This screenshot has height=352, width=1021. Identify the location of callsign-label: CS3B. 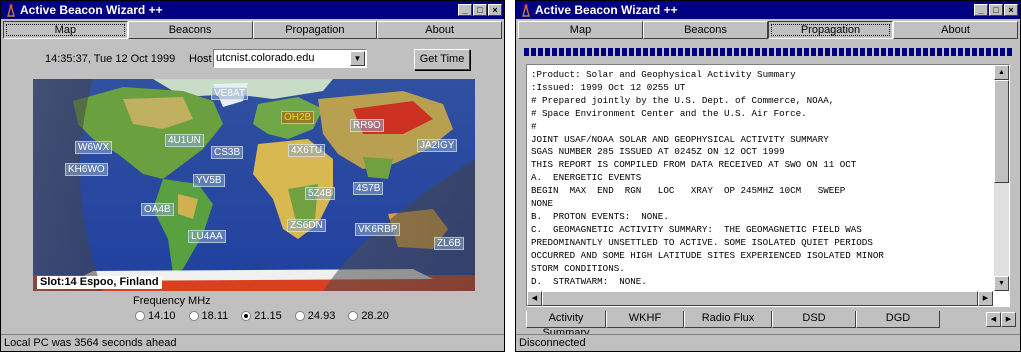
(227, 152).